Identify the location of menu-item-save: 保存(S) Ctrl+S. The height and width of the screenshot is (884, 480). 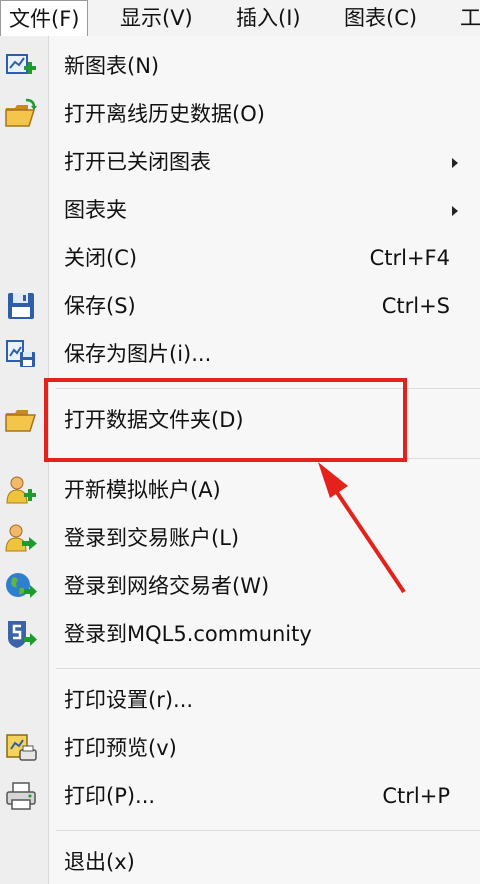
(240, 306).